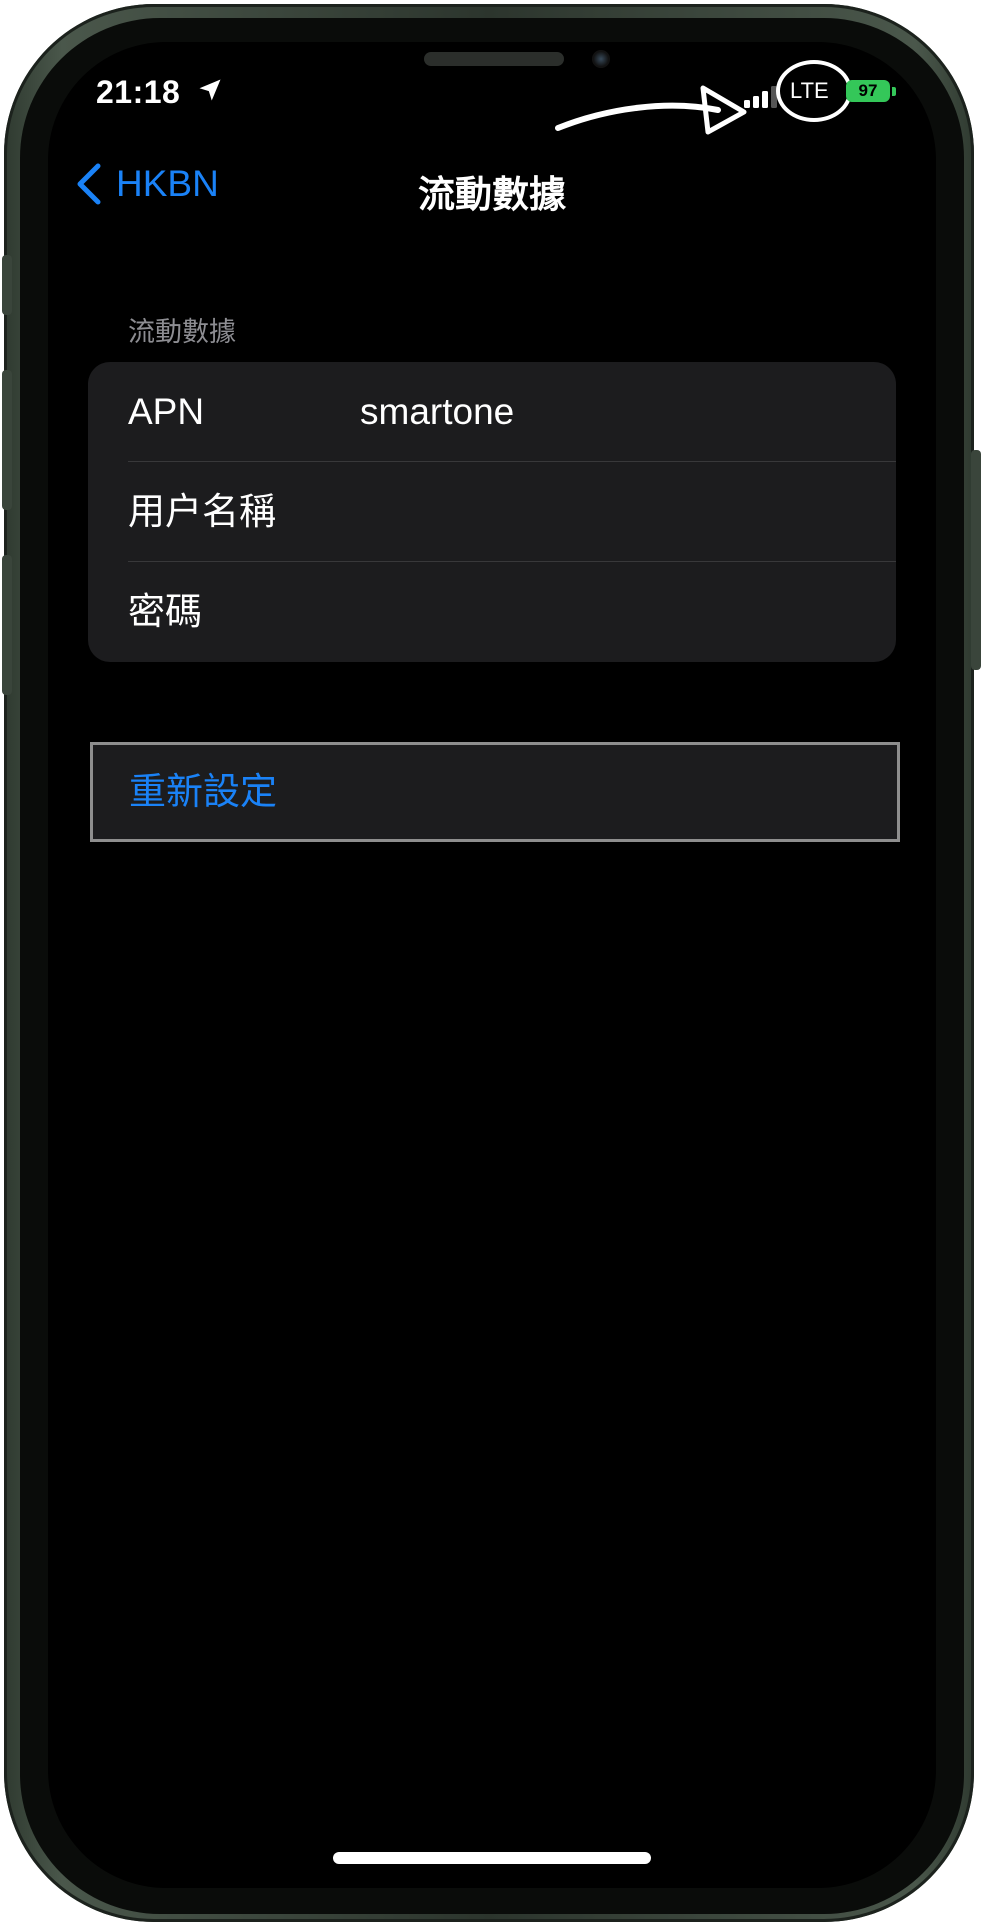  What do you see at coordinates (182, 332) in the screenshot?
I see `section-header: 流動數據` at bounding box center [182, 332].